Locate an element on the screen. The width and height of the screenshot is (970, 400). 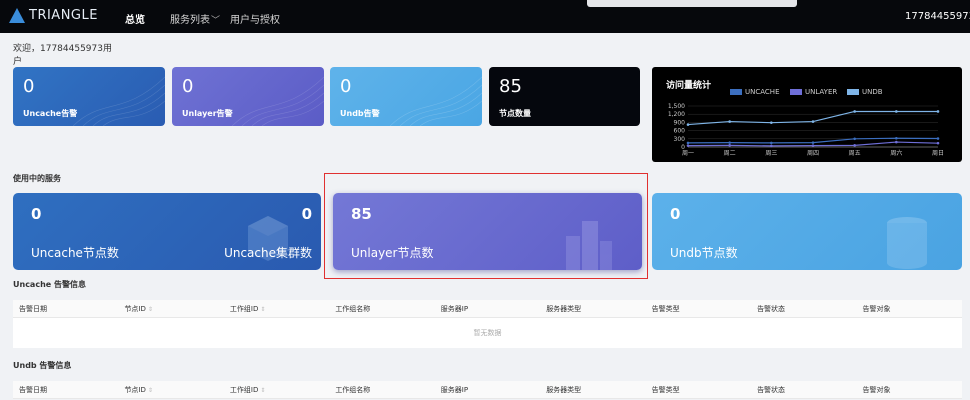
logo: TRIANGLE is located at coordinates (53, 15).